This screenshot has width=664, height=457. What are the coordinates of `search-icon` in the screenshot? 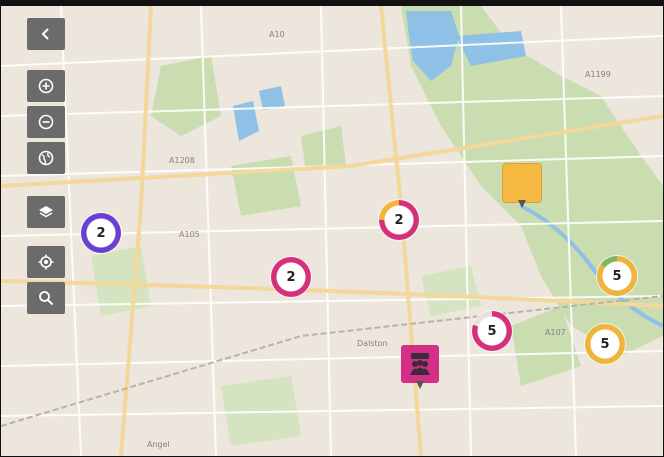 It's located at (46, 298).